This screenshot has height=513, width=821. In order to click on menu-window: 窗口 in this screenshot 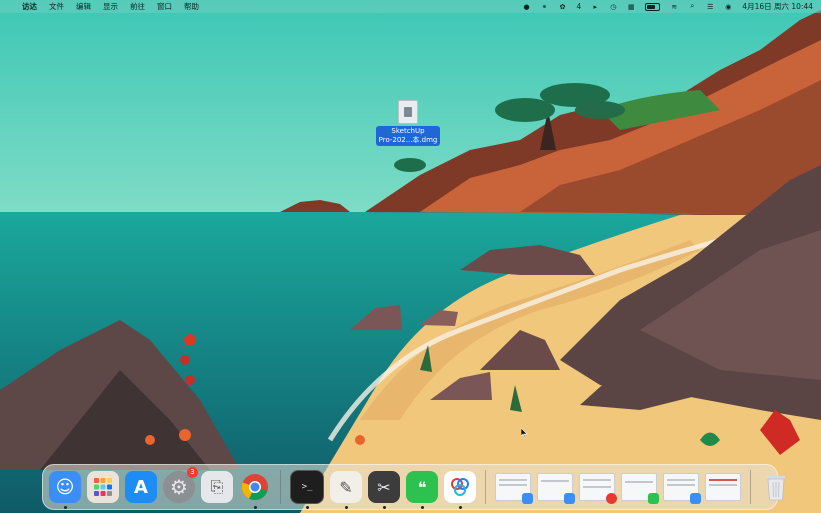, I will do `click(164, 6)`.